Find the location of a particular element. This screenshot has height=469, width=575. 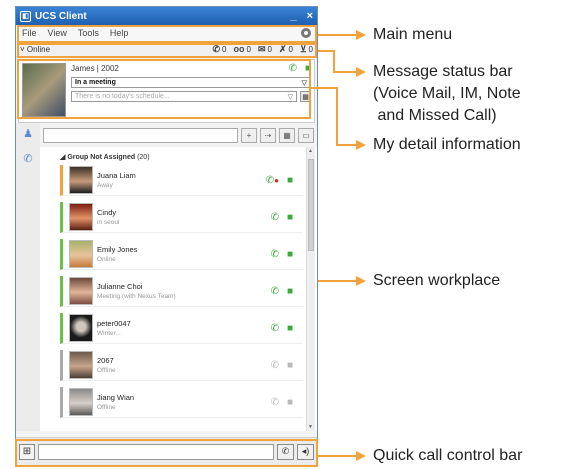

callout-quick-call: Quick call control bar is located at coordinates (448, 455).